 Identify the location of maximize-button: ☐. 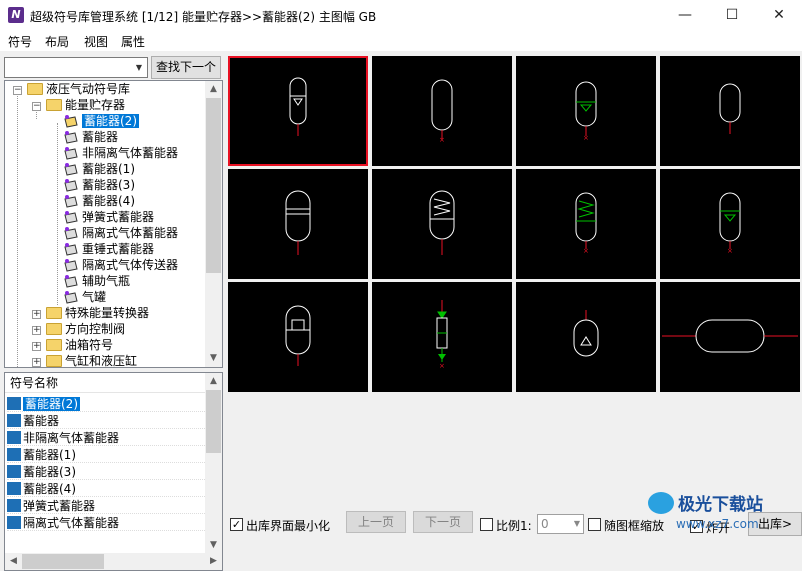
(732, 15).